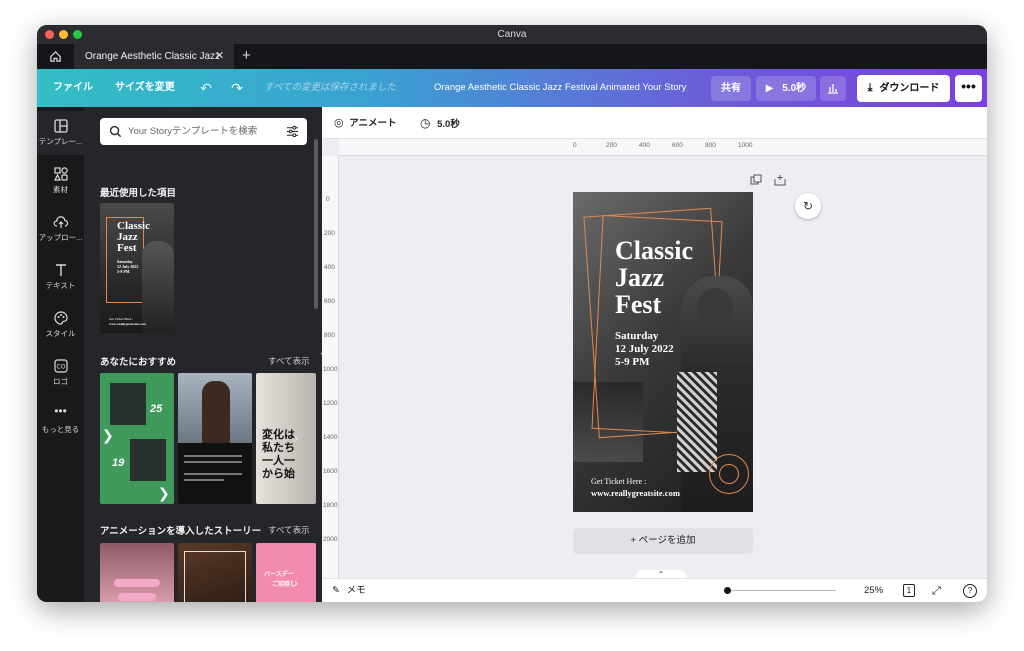 This screenshot has height=651, width=1024. I want to click on download-label: ダウンロード, so click(909, 88).